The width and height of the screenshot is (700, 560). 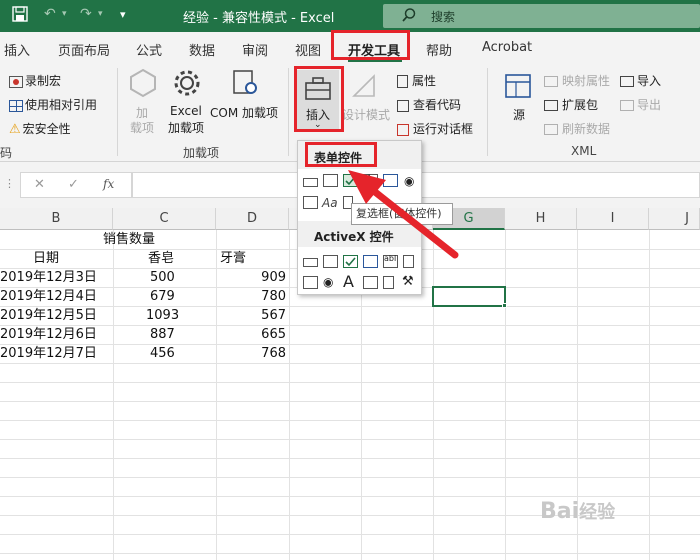 I want to click on table-title-cell: 销售数量, so click(x=129, y=239).